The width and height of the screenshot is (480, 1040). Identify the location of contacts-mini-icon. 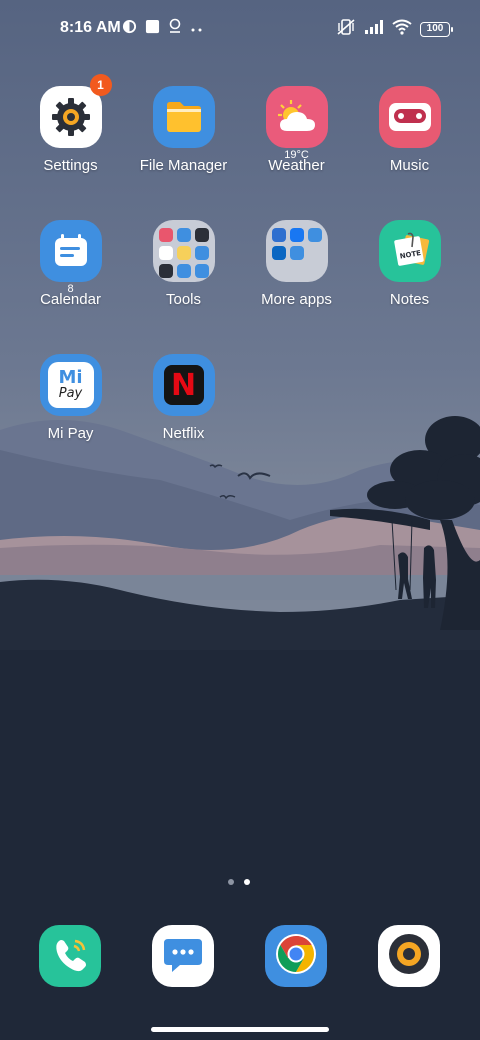
(165, 235).